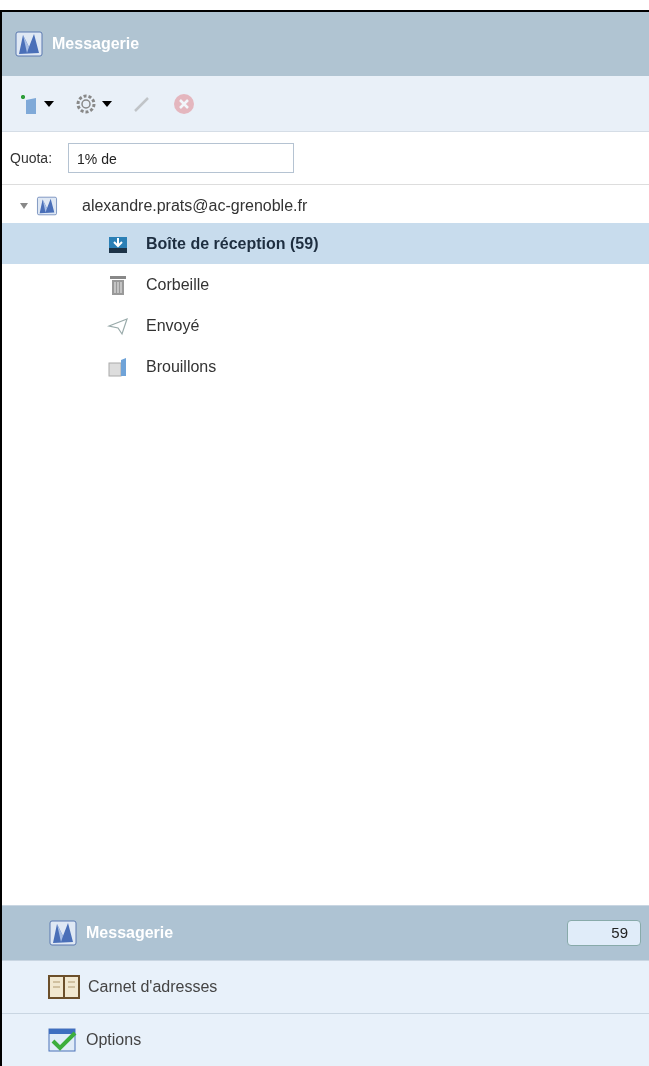 Image resolution: width=649 pixels, height=1066 pixels. What do you see at coordinates (195, 206) in the screenshot?
I see `account-name: alexandre.prats@ac-grenoble.fr` at bounding box center [195, 206].